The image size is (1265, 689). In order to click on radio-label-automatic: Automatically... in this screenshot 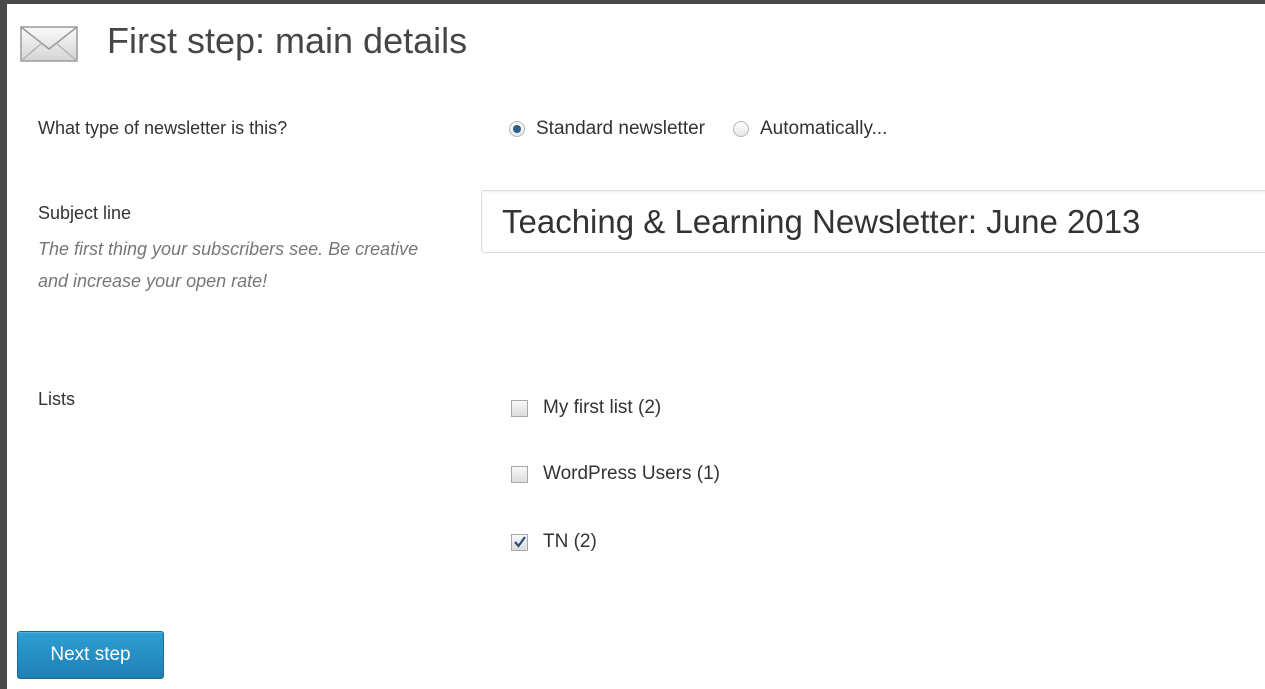, I will do `click(824, 128)`.